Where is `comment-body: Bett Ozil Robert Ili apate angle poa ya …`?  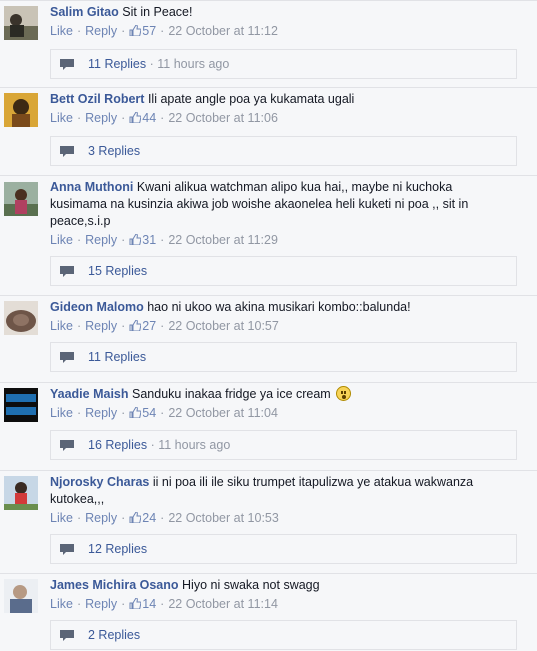
comment-body: Bett Ozil Robert Ili apate angle poa ya … is located at coordinates (278, 109).